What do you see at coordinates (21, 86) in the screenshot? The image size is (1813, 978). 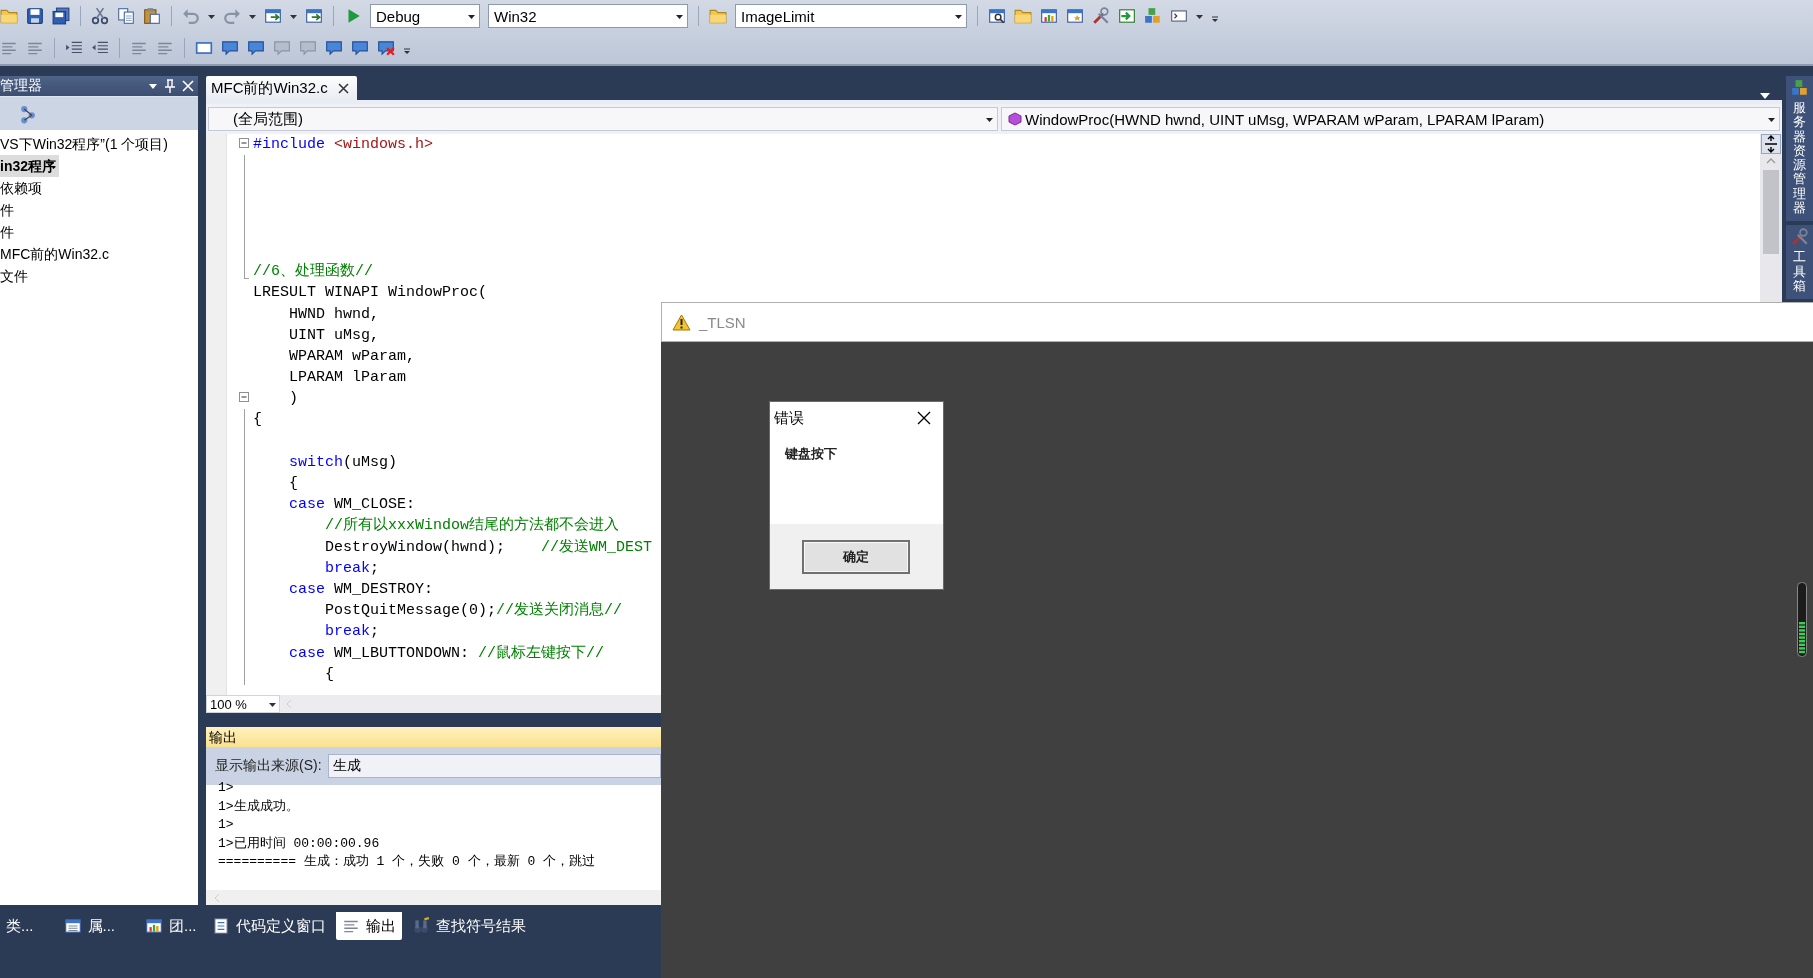 I see `panel-title: 管理器` at bounding box center [21, 86].